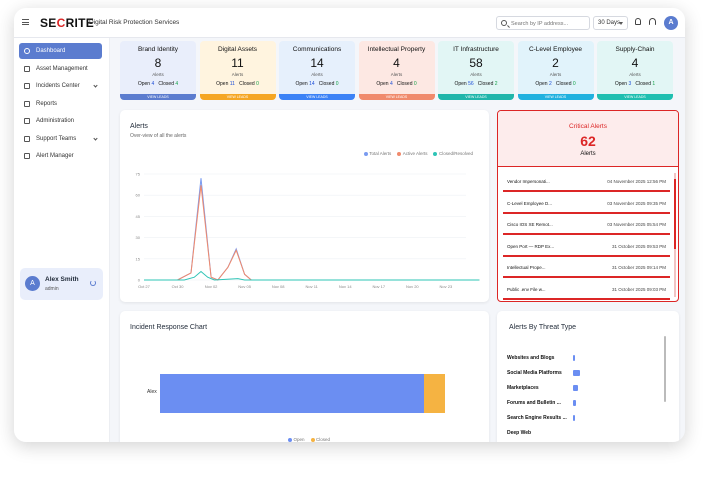  Describe the element at coordinates (555, 49) in the screenshot. I see `card-title: C-Level Employee` at that location.